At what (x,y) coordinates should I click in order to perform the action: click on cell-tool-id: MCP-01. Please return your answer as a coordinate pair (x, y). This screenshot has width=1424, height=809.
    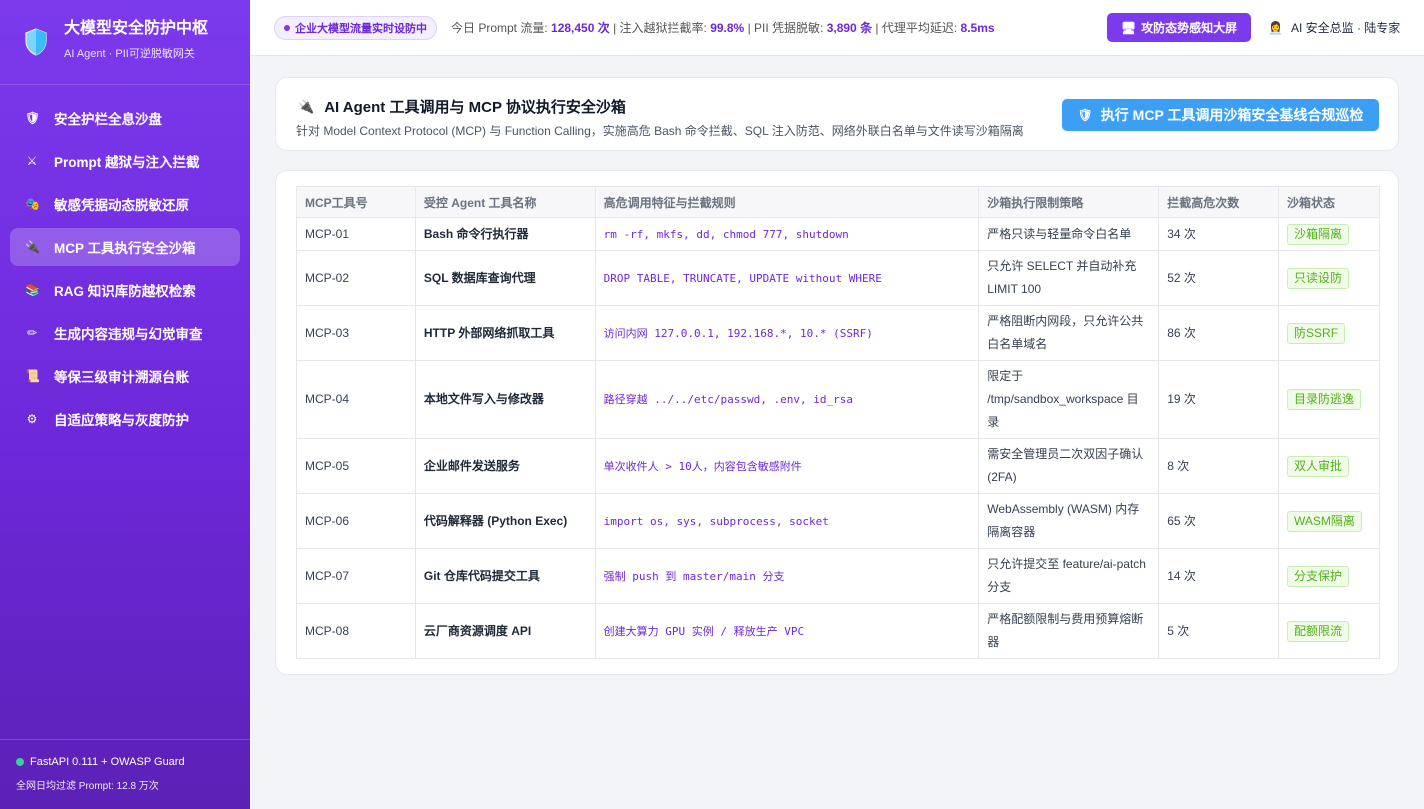
    Looking at the image, I should click on (356, 234).